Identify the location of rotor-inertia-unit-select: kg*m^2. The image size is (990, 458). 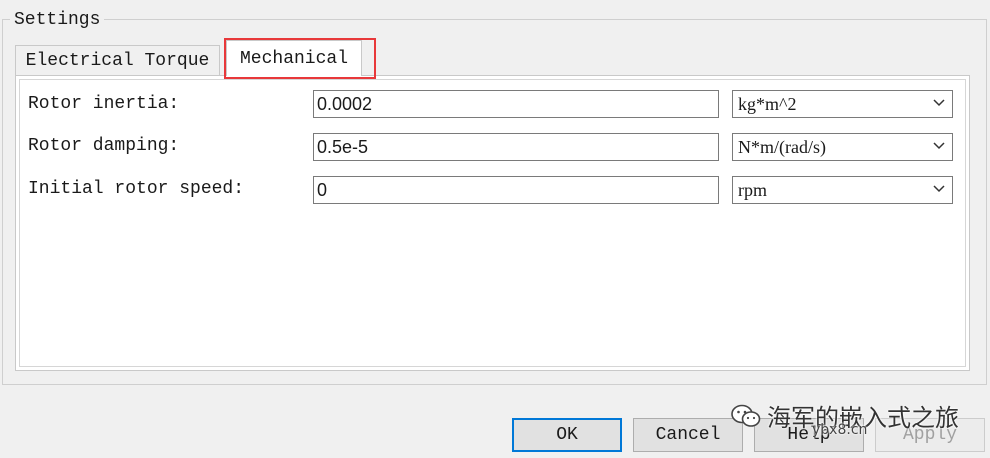
(842, 104).